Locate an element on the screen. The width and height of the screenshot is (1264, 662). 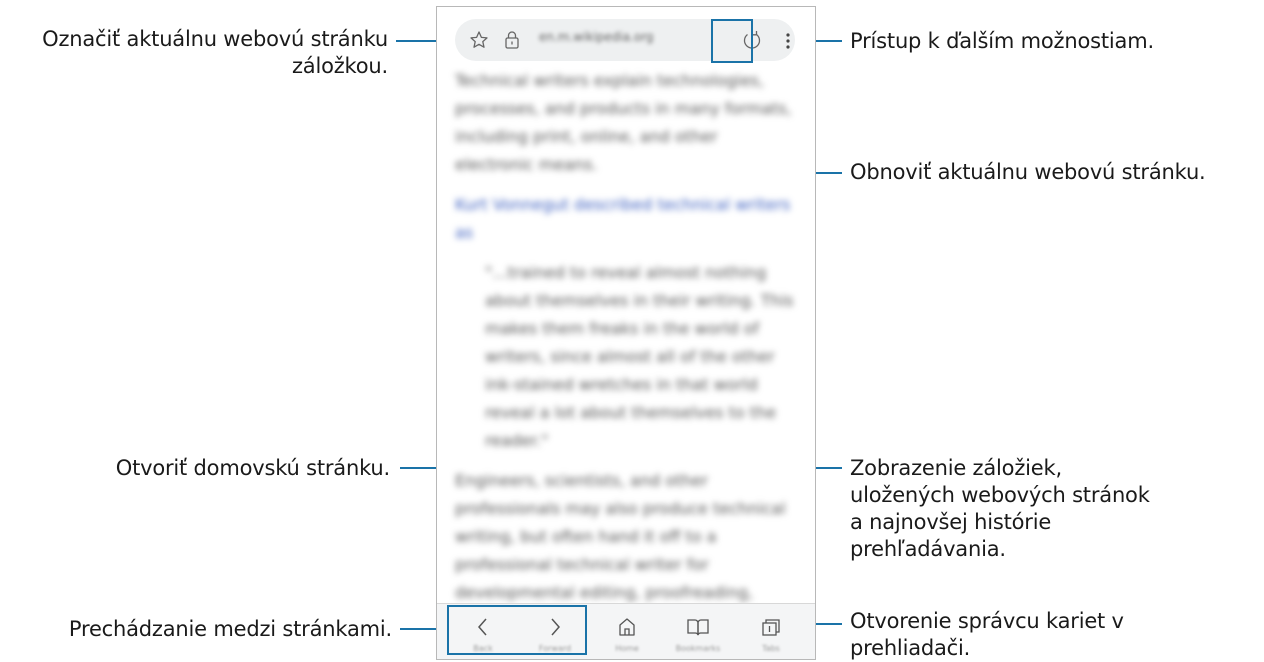
more-options-icon is located at coordinates (788, 43).